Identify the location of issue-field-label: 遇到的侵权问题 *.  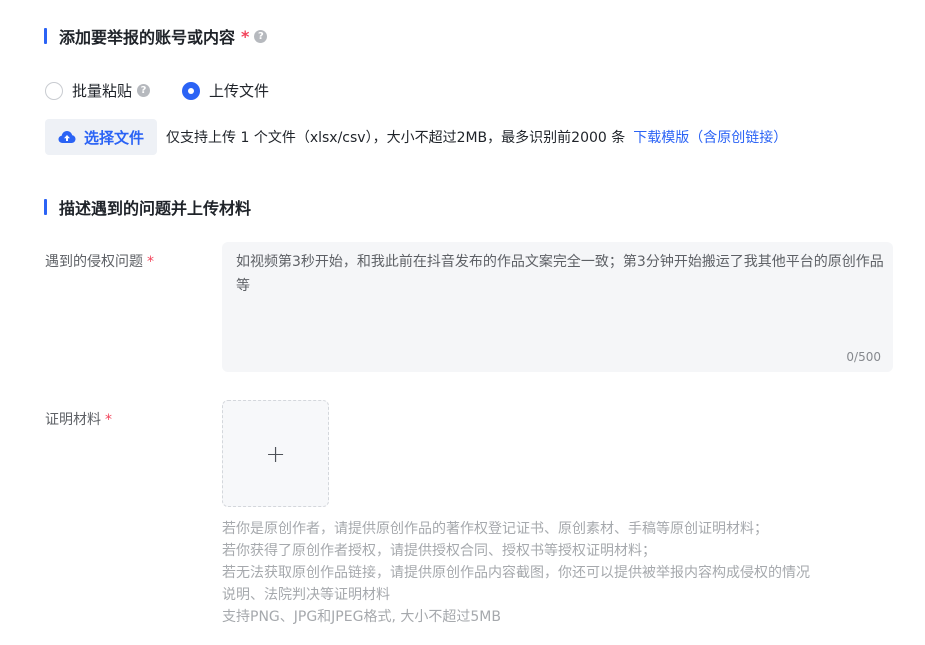
(99, 262).